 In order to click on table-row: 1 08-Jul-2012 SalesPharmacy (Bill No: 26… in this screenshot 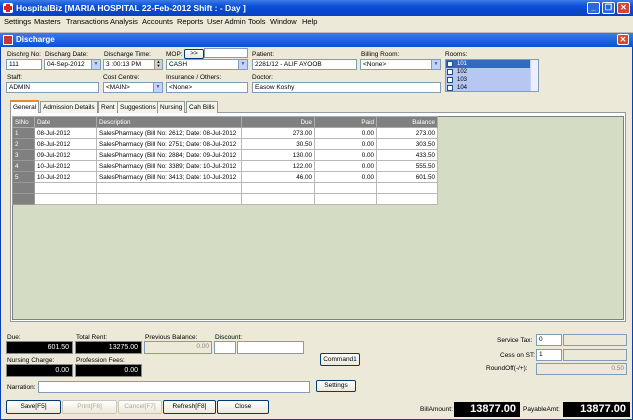, I will do `click(225, 133)`.